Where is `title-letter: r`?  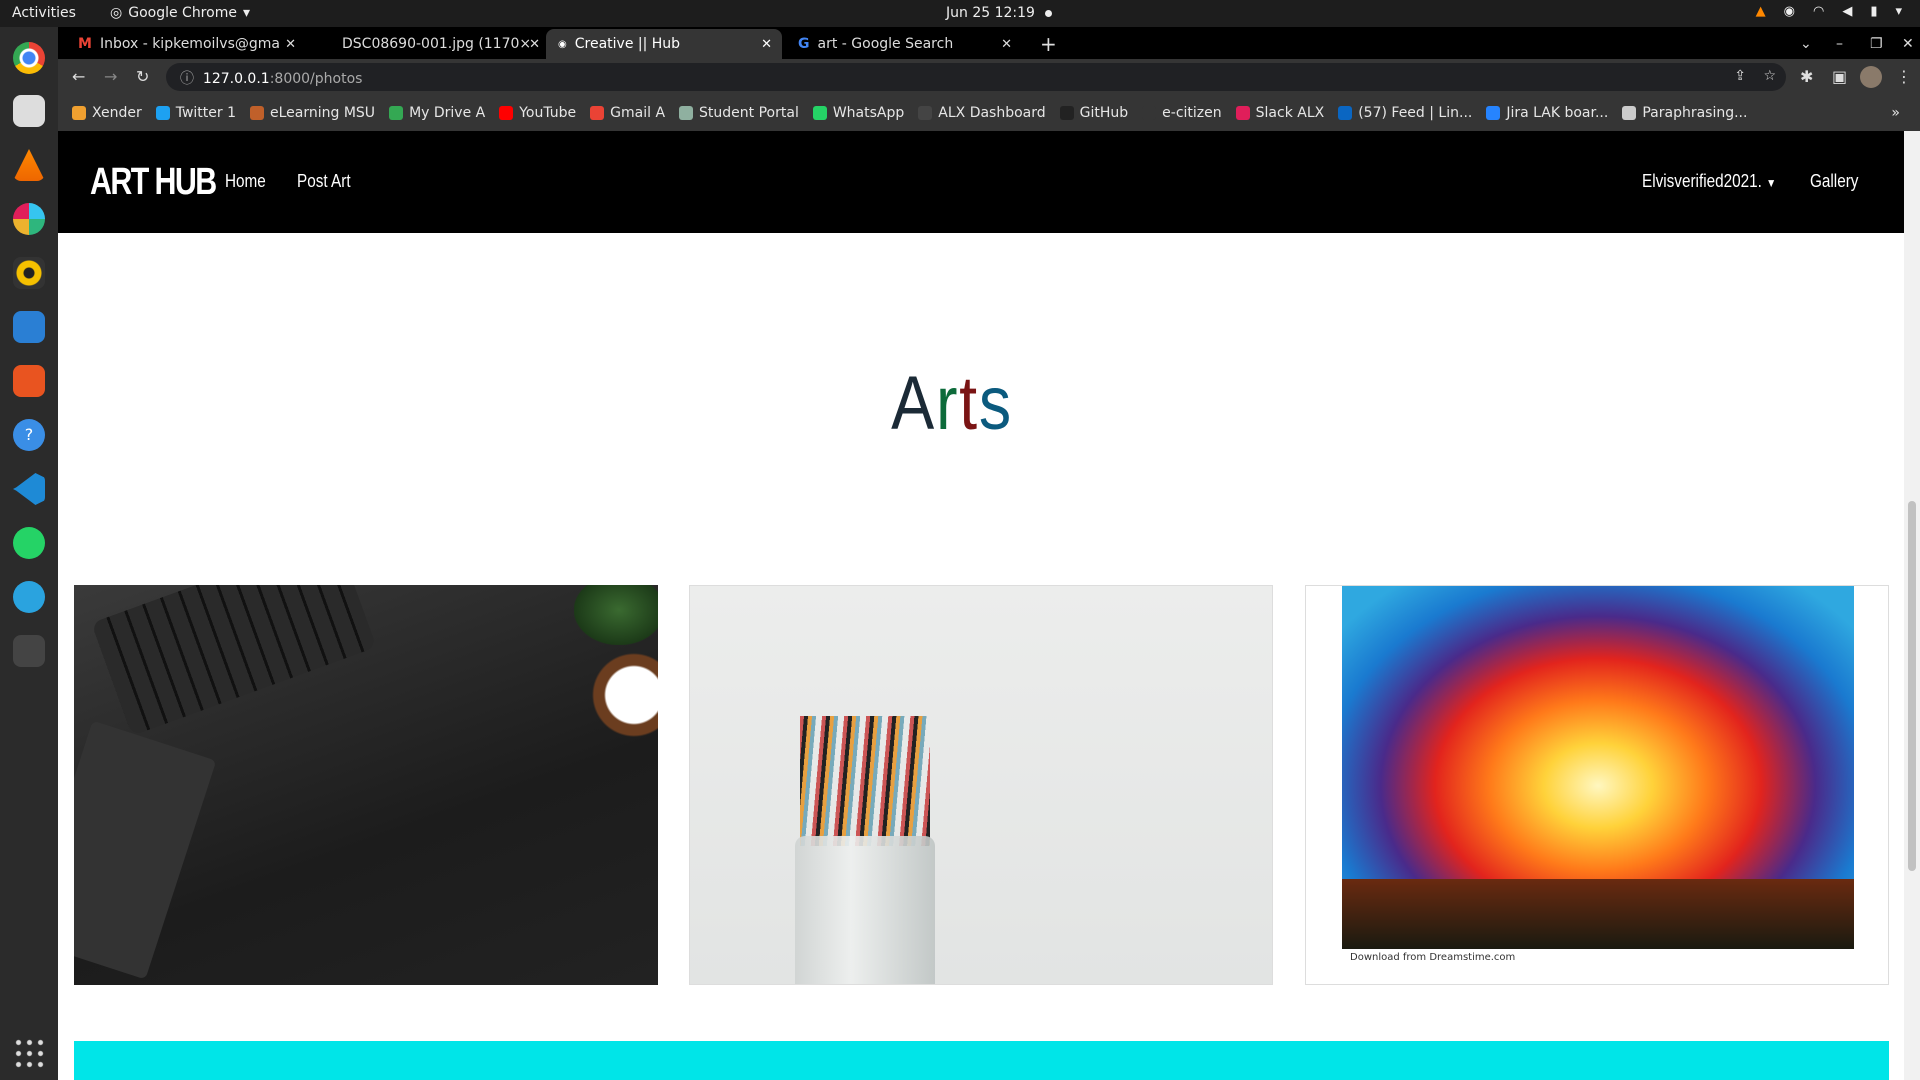 title-letter: r is located at coordinates (947, 403).